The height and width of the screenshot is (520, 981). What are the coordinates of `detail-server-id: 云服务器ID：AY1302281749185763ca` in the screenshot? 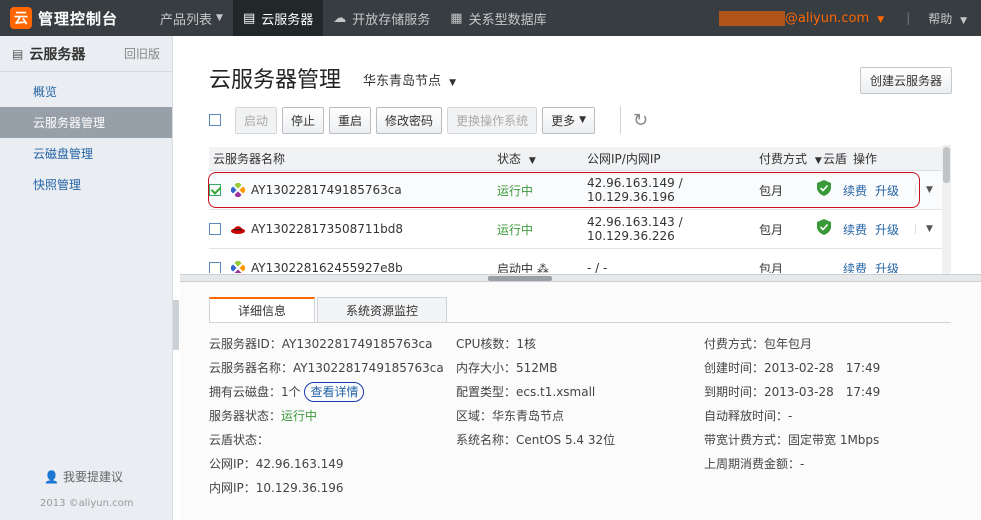 It's located at (321, 344).